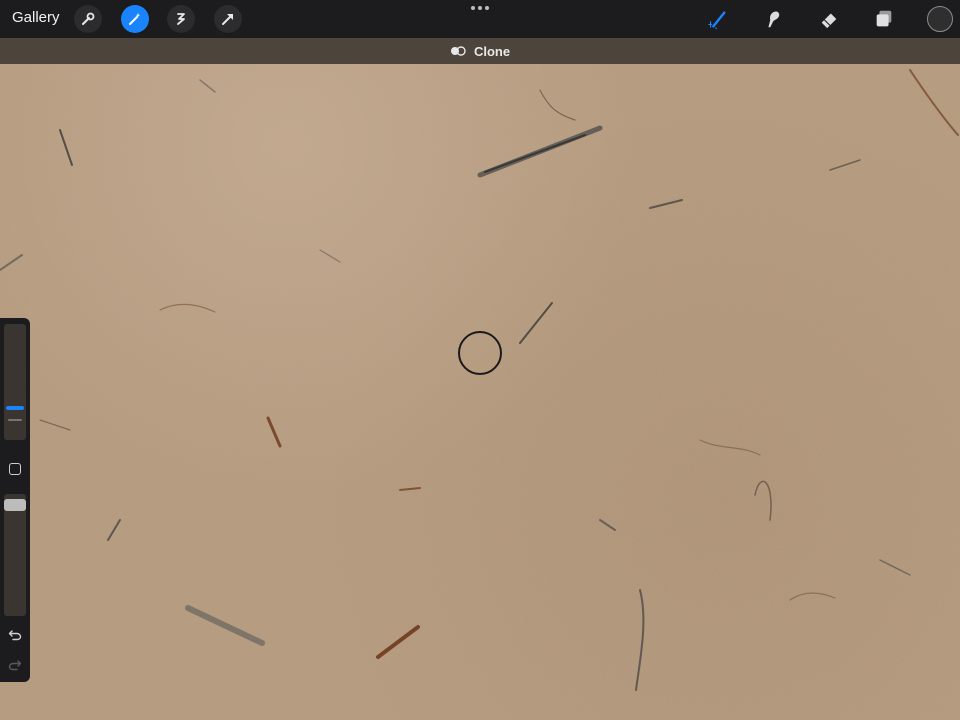 The image size is (960, 720). What do you see at coordinates (480, 8) in the screenshot?
I see `more-options-icon` at bounding box center [480, 8].